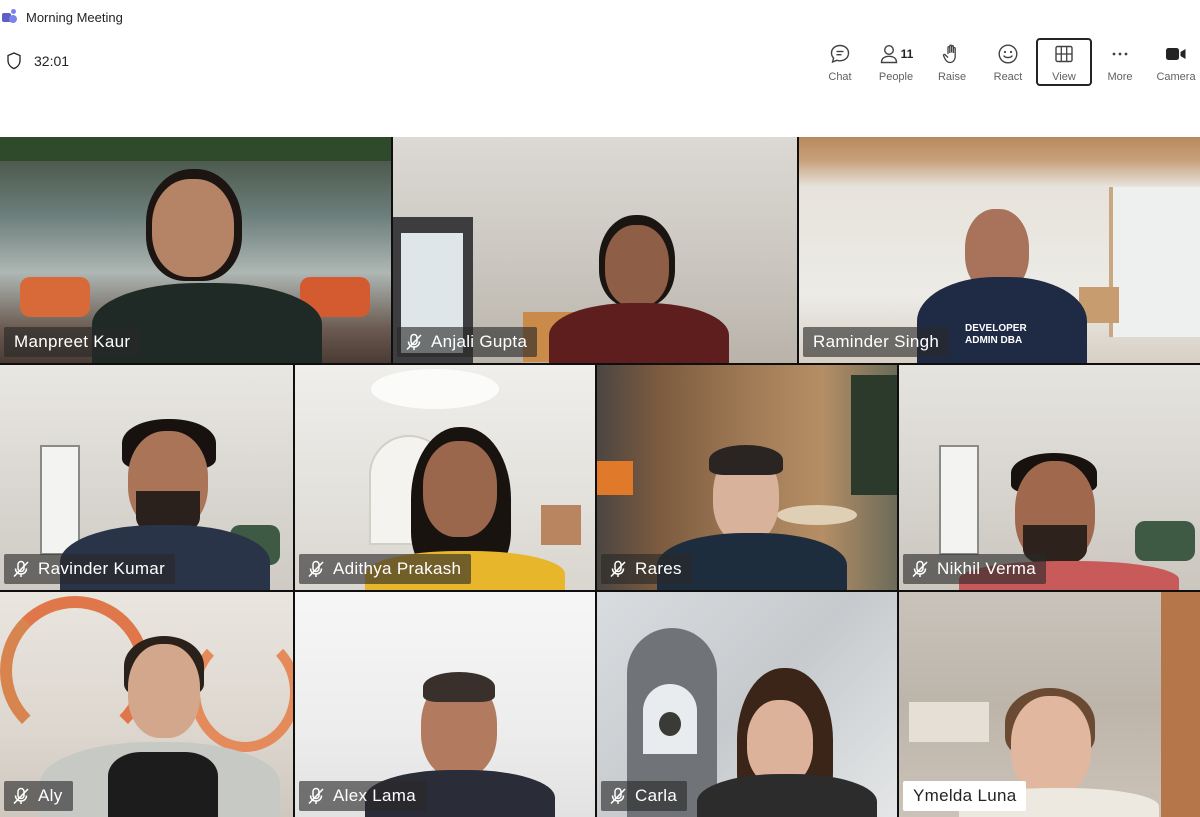 The height and width of the screenshot is (817, 1200). What do you see at coordinates (445, 704) in the screenshot?
I see `video-tile: Alex Lama` at bounding box center [445, 704].